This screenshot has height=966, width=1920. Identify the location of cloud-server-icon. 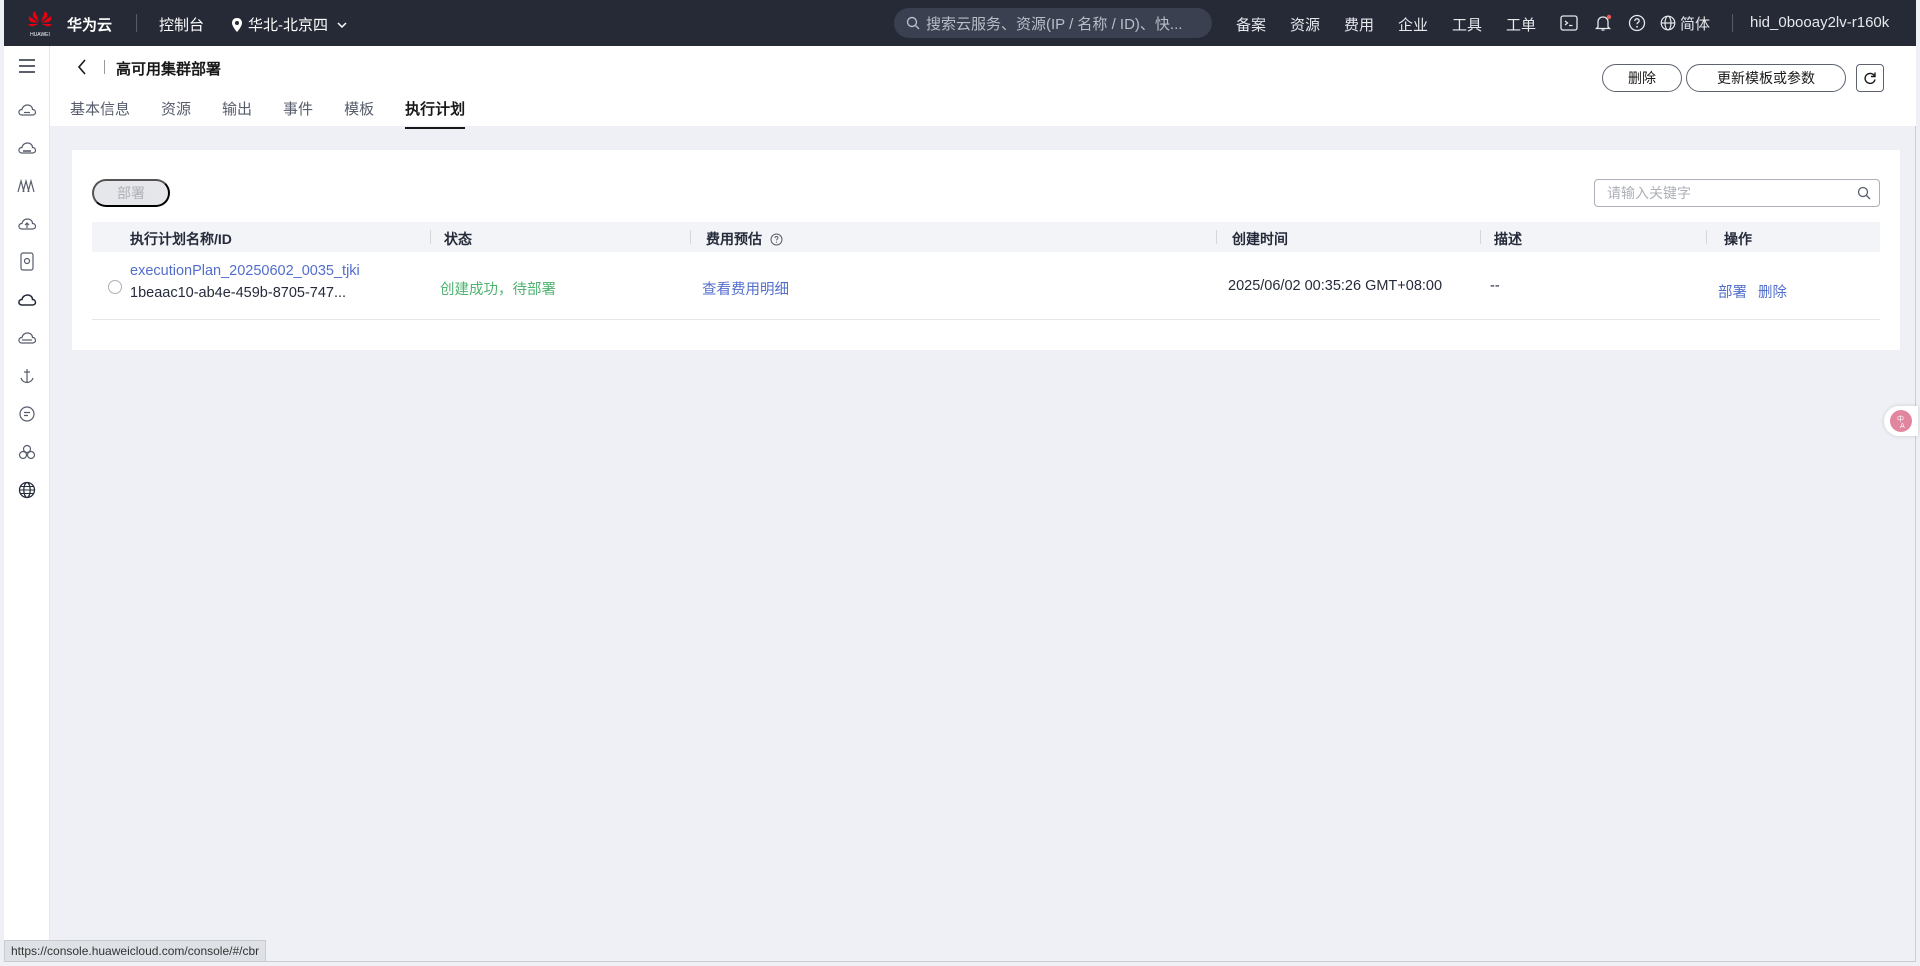
(27, 110).